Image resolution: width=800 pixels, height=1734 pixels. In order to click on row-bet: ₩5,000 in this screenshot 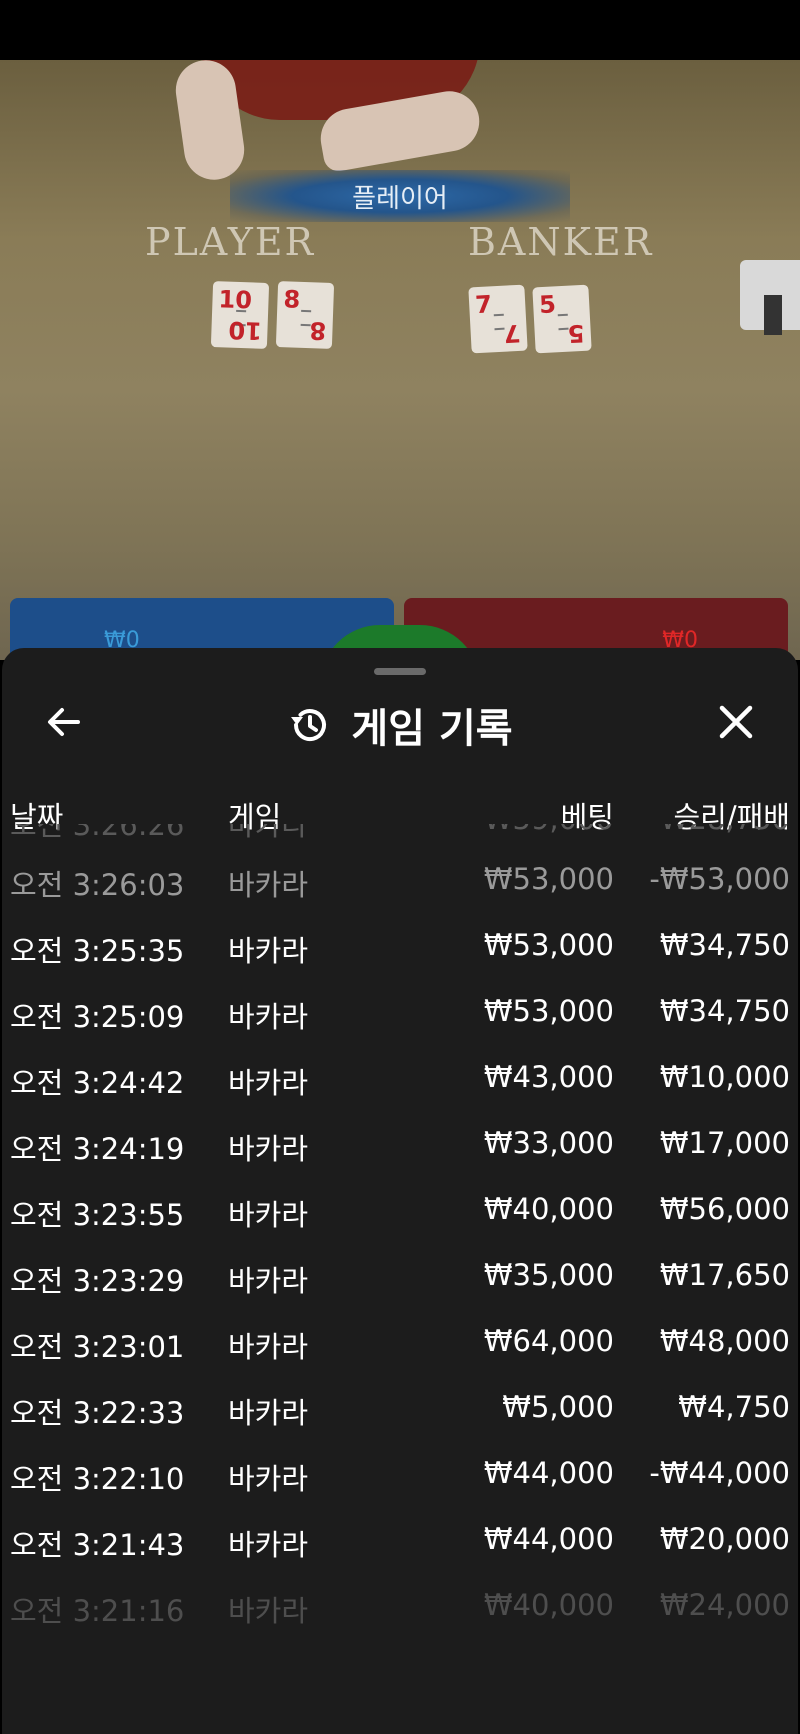, I will do `click(558, 1407)`.